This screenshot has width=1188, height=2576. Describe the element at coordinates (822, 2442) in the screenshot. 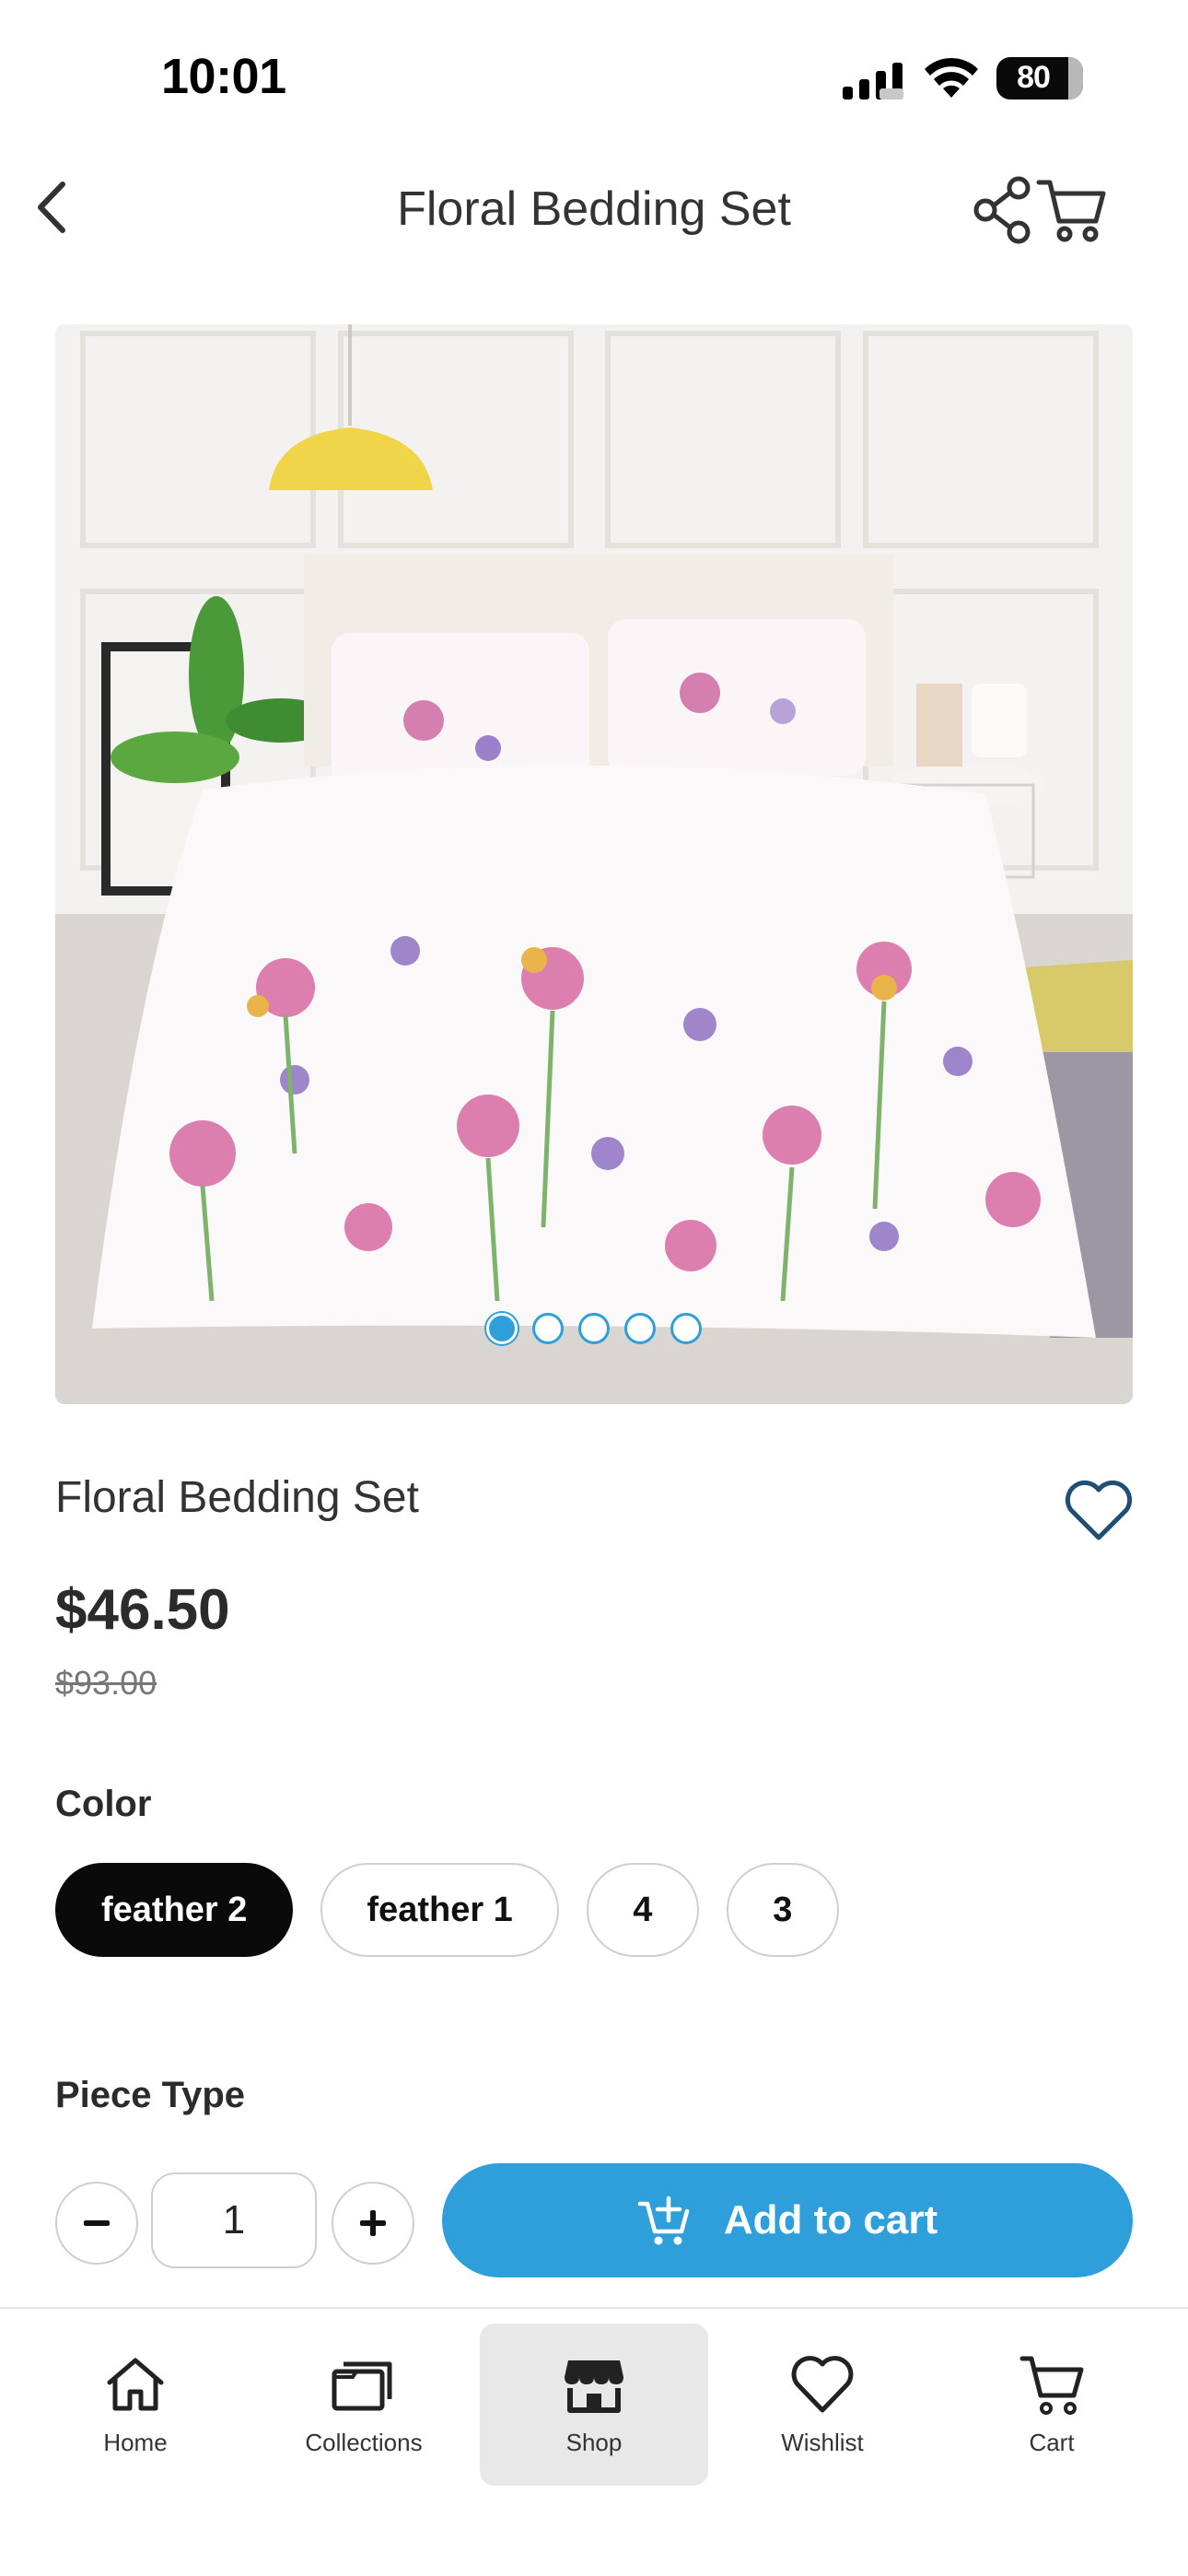

I see `tab-label: Wishlist` at that location.